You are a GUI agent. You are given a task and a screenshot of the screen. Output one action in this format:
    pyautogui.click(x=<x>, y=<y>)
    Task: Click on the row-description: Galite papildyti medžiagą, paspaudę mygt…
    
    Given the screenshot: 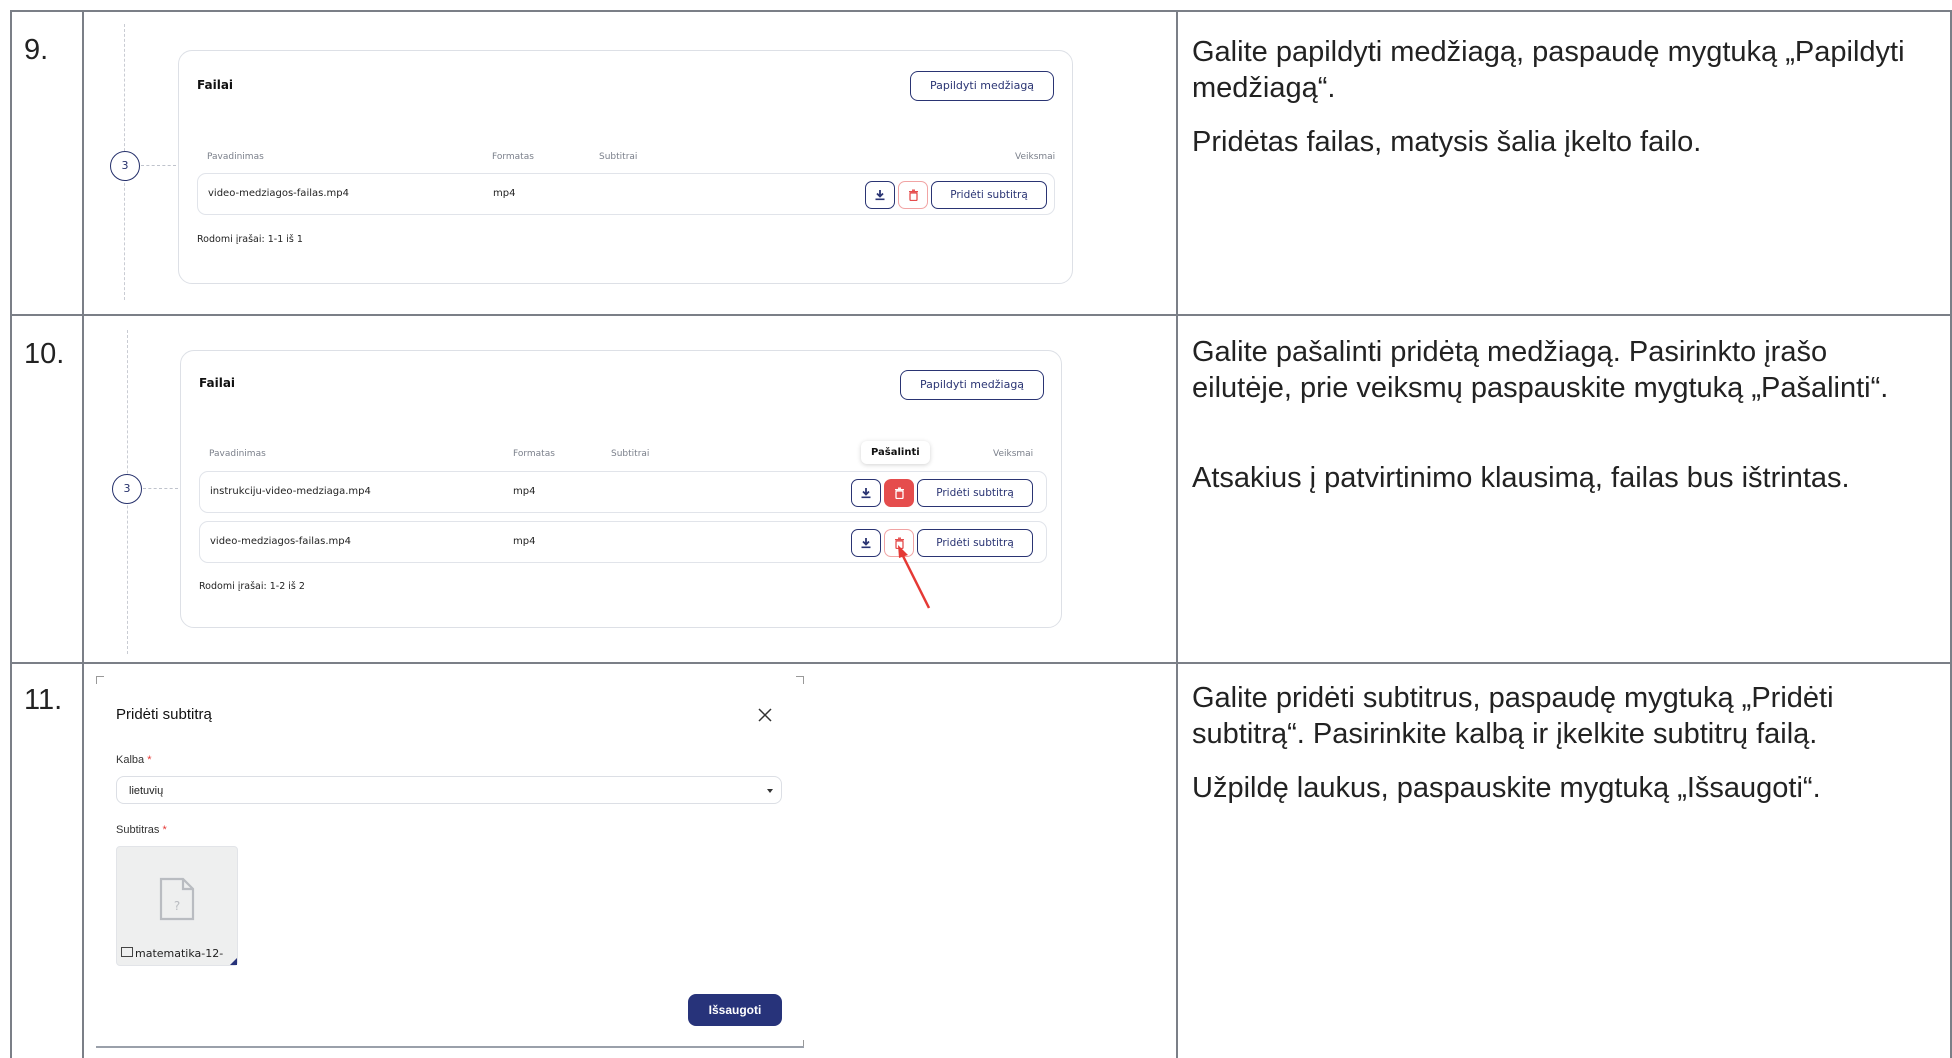 What is the action you would take?
    pyautogui.click(x=1562, y=106)
    